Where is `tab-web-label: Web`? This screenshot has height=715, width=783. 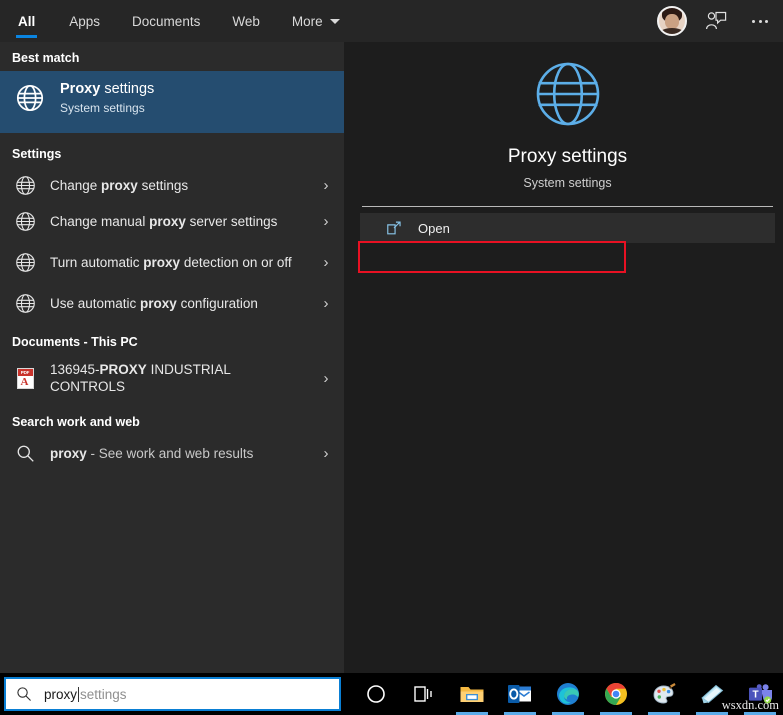 tab-web-label: Web is located at coordinates (246, 21).